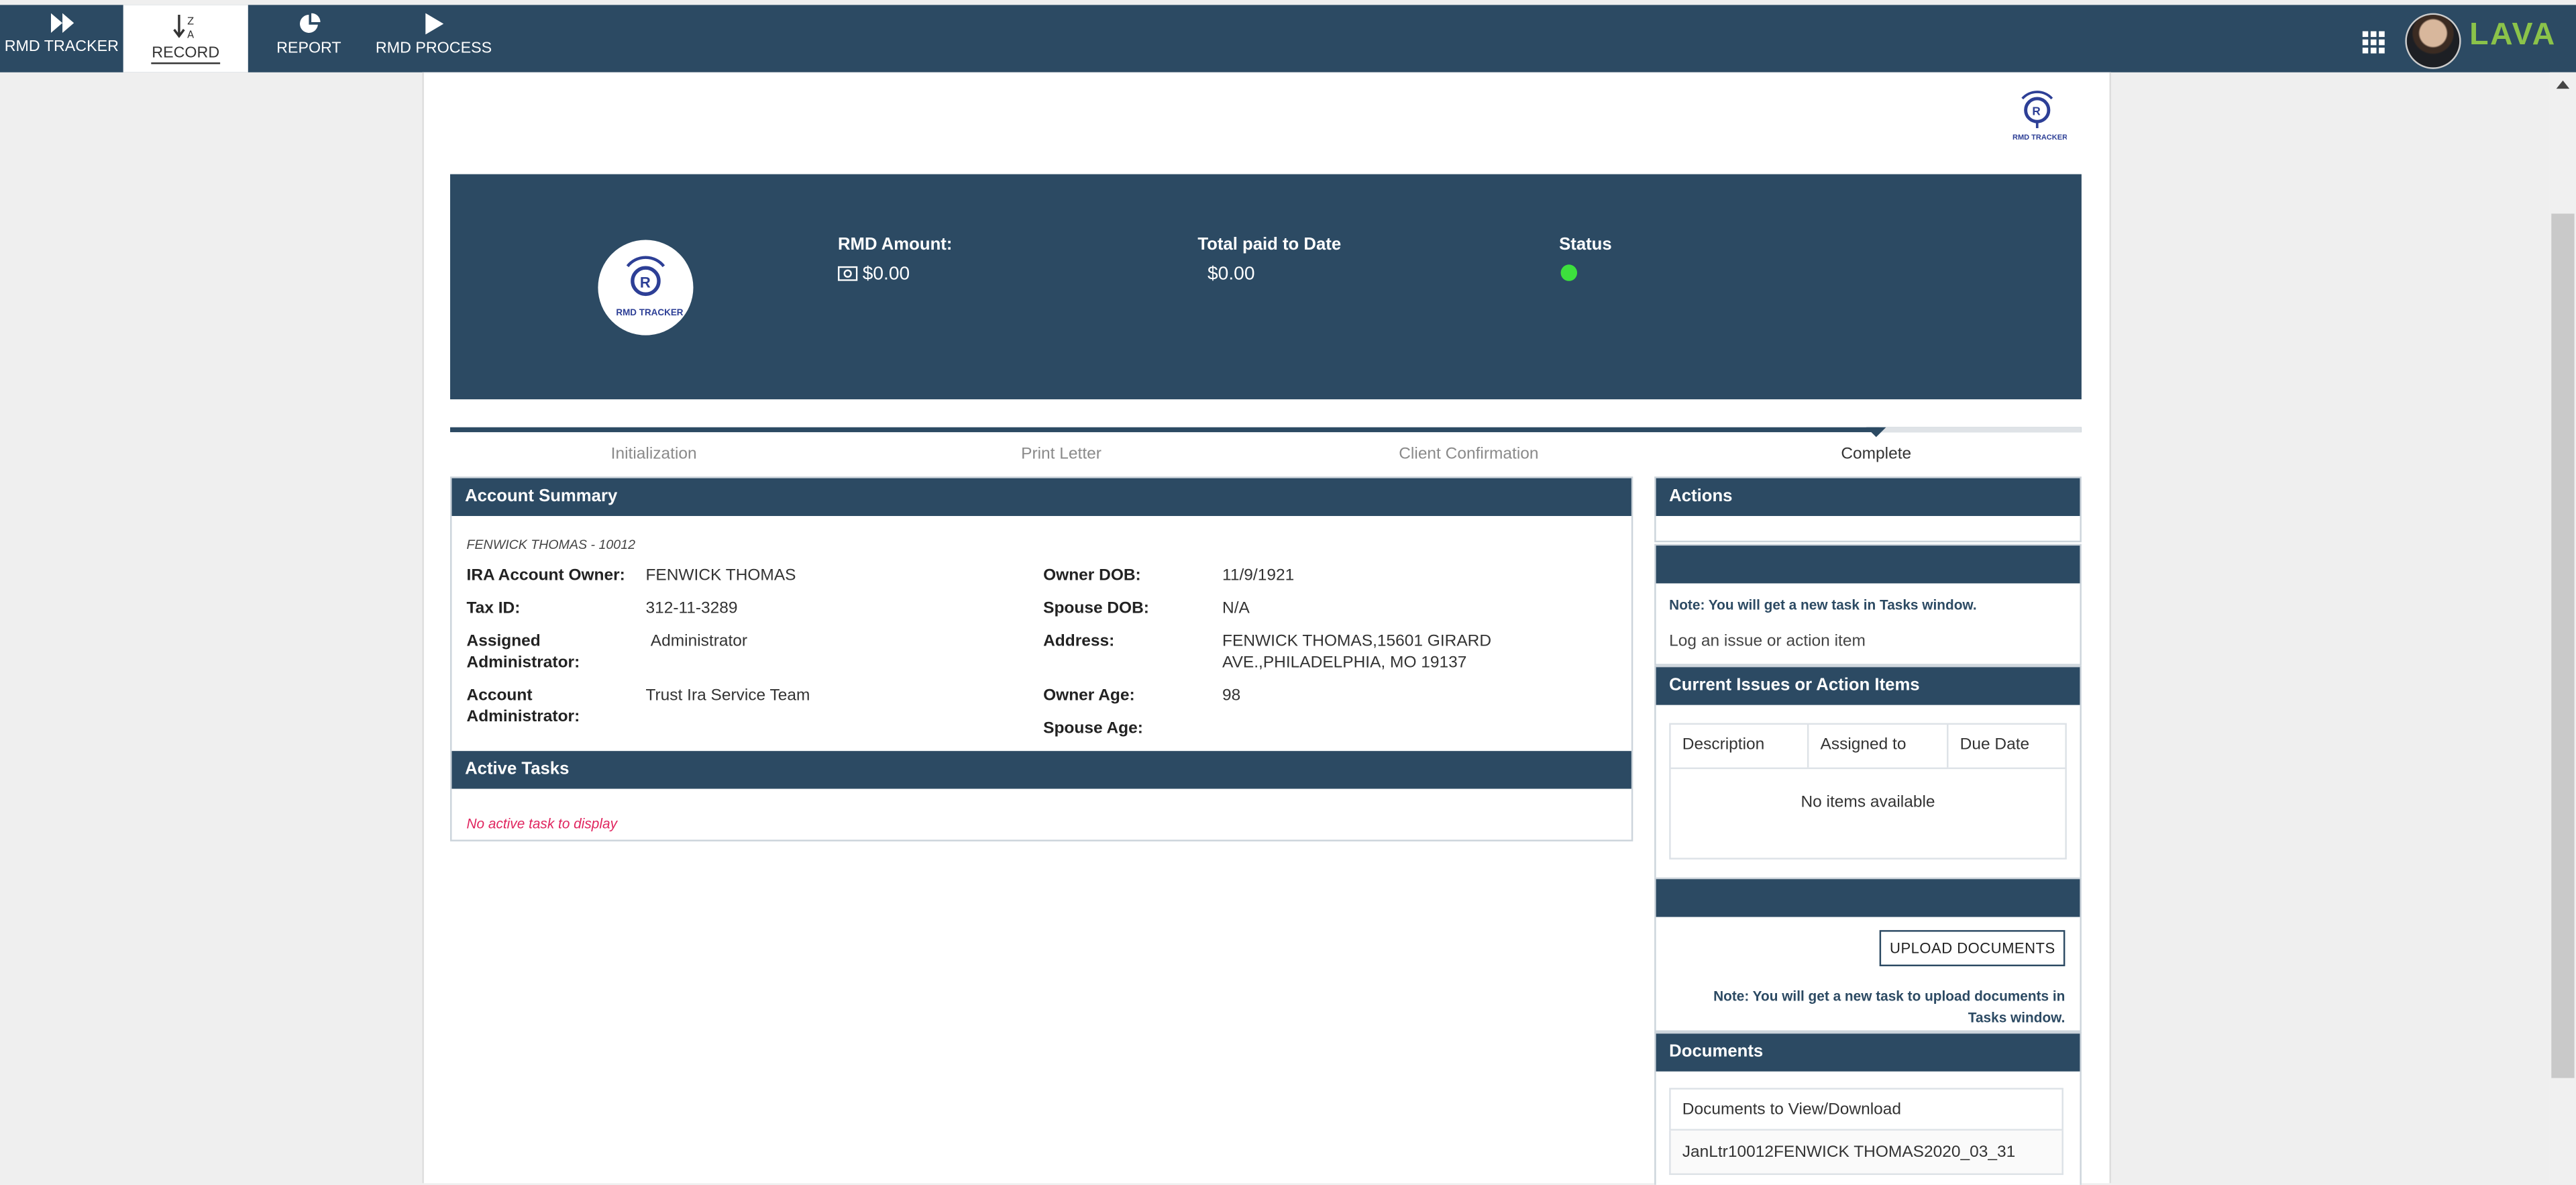 Image resolution: width=2576 pixels, height=1185 pixels. Describe the element at coordinates (1093, 728) in the screenshot. I see `spouse-age-label: Spouse Age:` at that location.